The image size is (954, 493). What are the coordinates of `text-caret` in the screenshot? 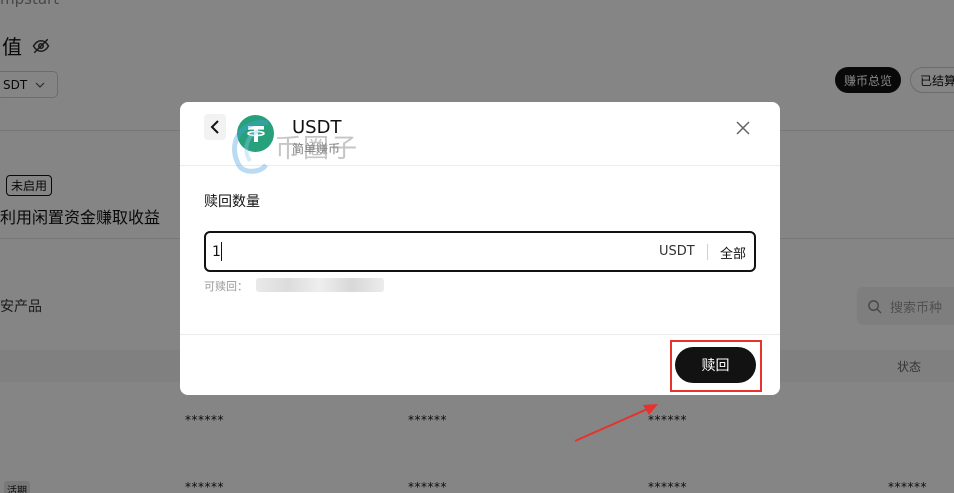 It's located at (221, 251).